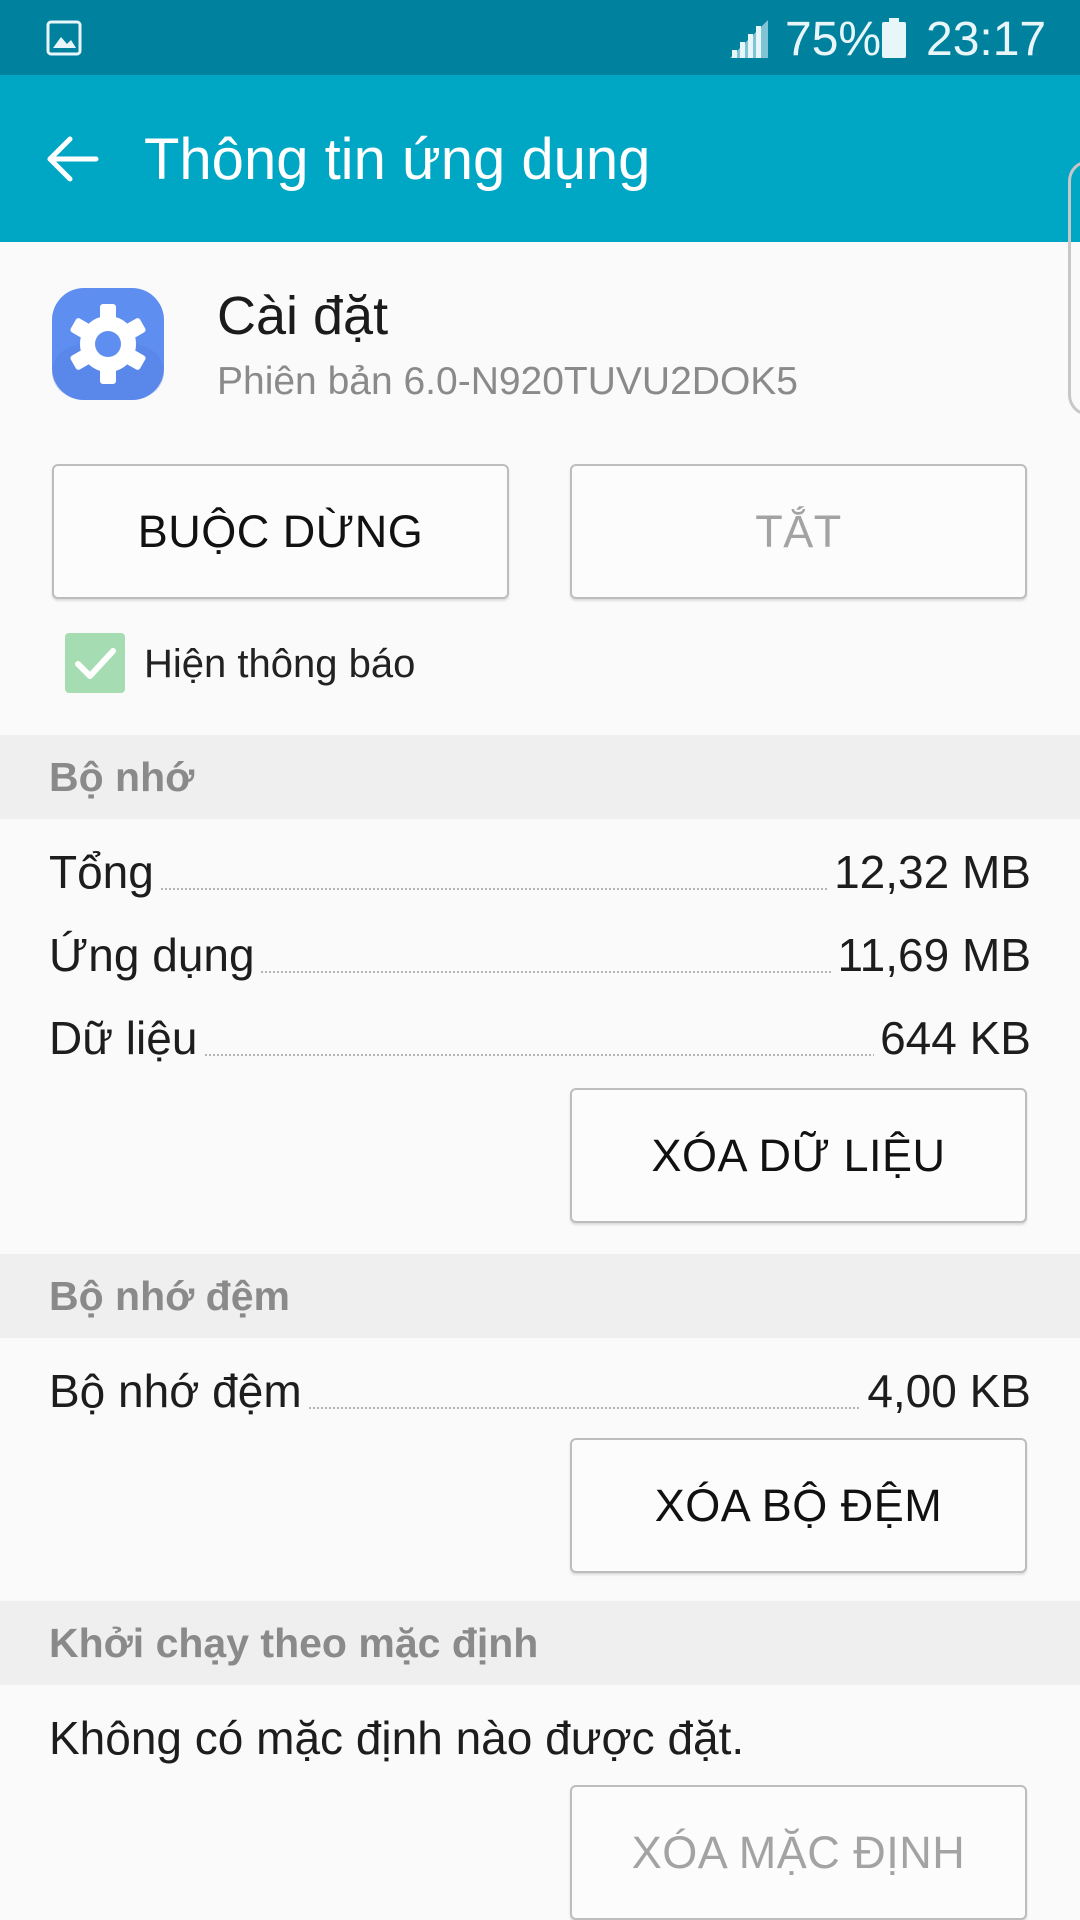  Describe the element at coordinates (540, 1296) in the screenshot. I see `section-header-cache: Bộ nhớ đệm` at that location.